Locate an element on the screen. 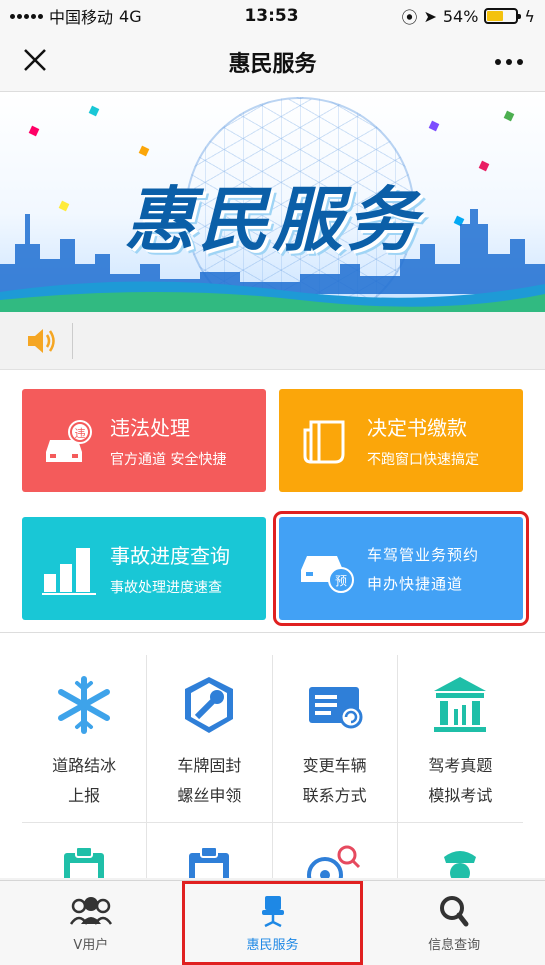 The height and width of the screenshot is (965, 545). nav-bar: 惠民服务 is located at coordinates (272, 62).